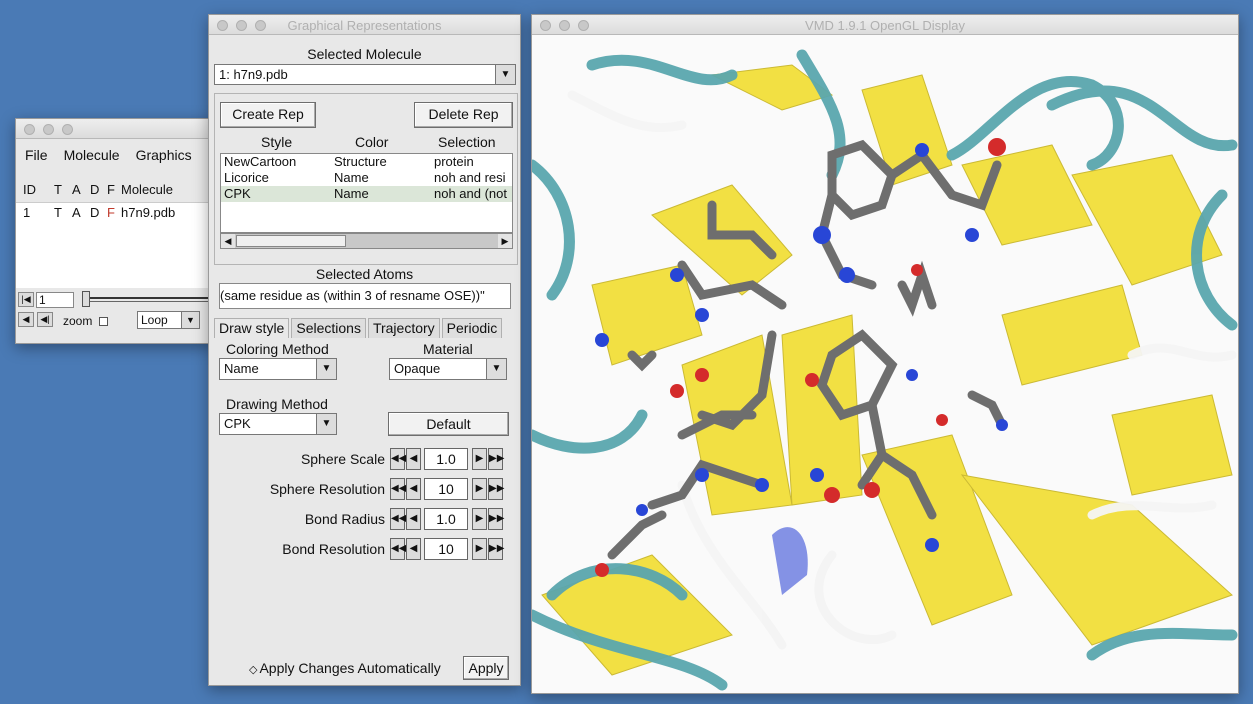 This screenshot has height=704, width=1253. Describe the element at coordinates (252, 328) in the screenshot. I see `tab-draw-style: Draw style` at that location.